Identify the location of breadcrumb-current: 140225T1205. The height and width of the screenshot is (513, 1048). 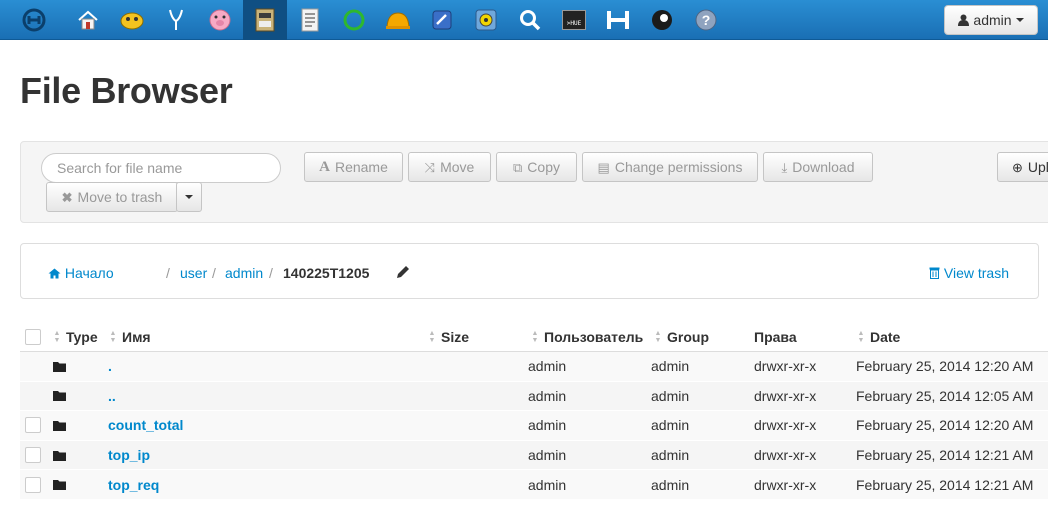
(326, 273).